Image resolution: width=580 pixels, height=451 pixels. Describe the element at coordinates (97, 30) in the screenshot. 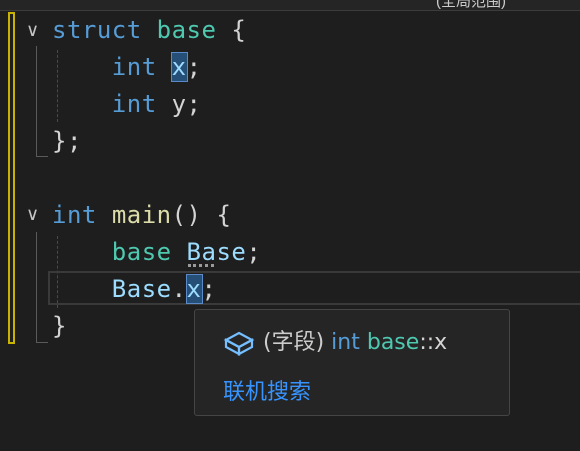

I see `code-token: struct` at that location.